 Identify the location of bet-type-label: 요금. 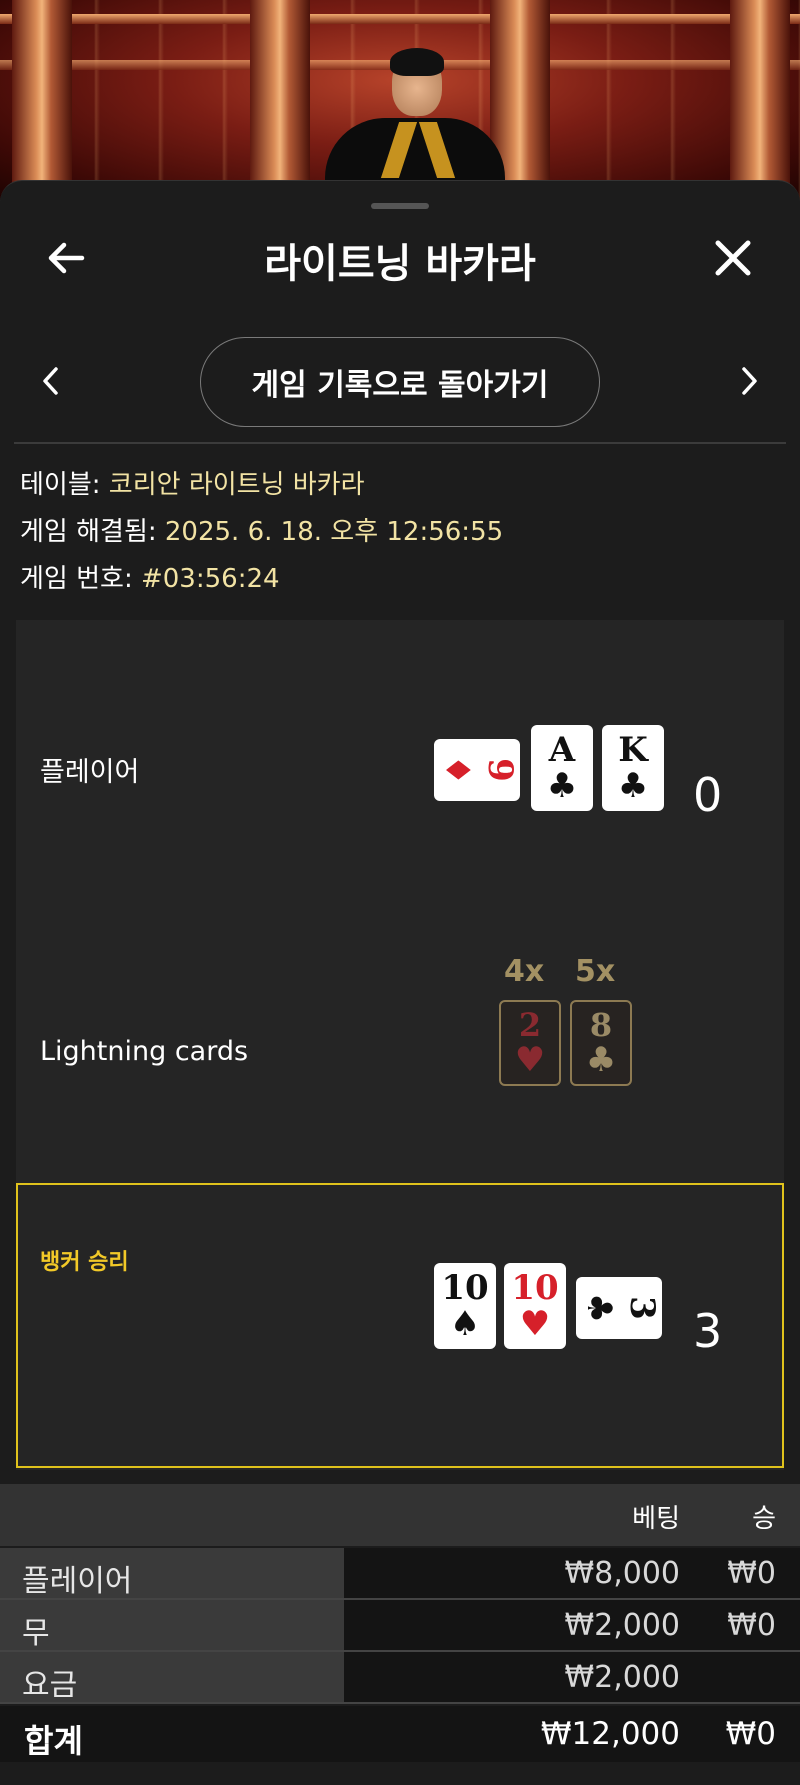
(50, 1685).